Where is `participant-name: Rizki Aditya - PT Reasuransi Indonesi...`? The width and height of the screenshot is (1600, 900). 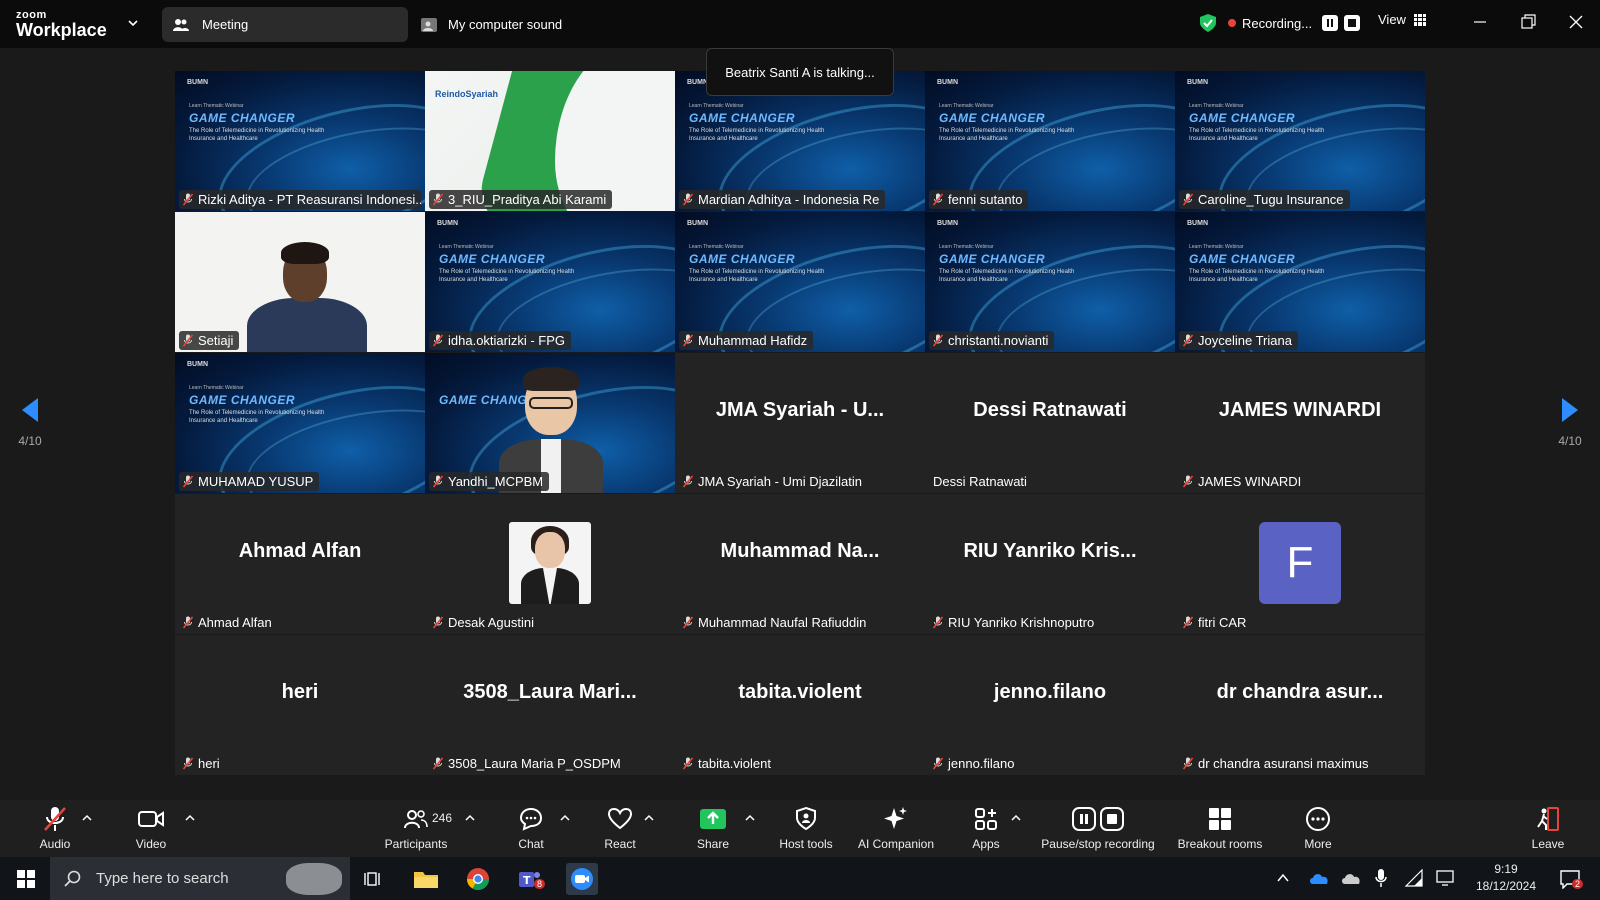 participant-name: Rizki Aditya - PT Reasuransi Indonesi... is located at coordinates (309, 199).